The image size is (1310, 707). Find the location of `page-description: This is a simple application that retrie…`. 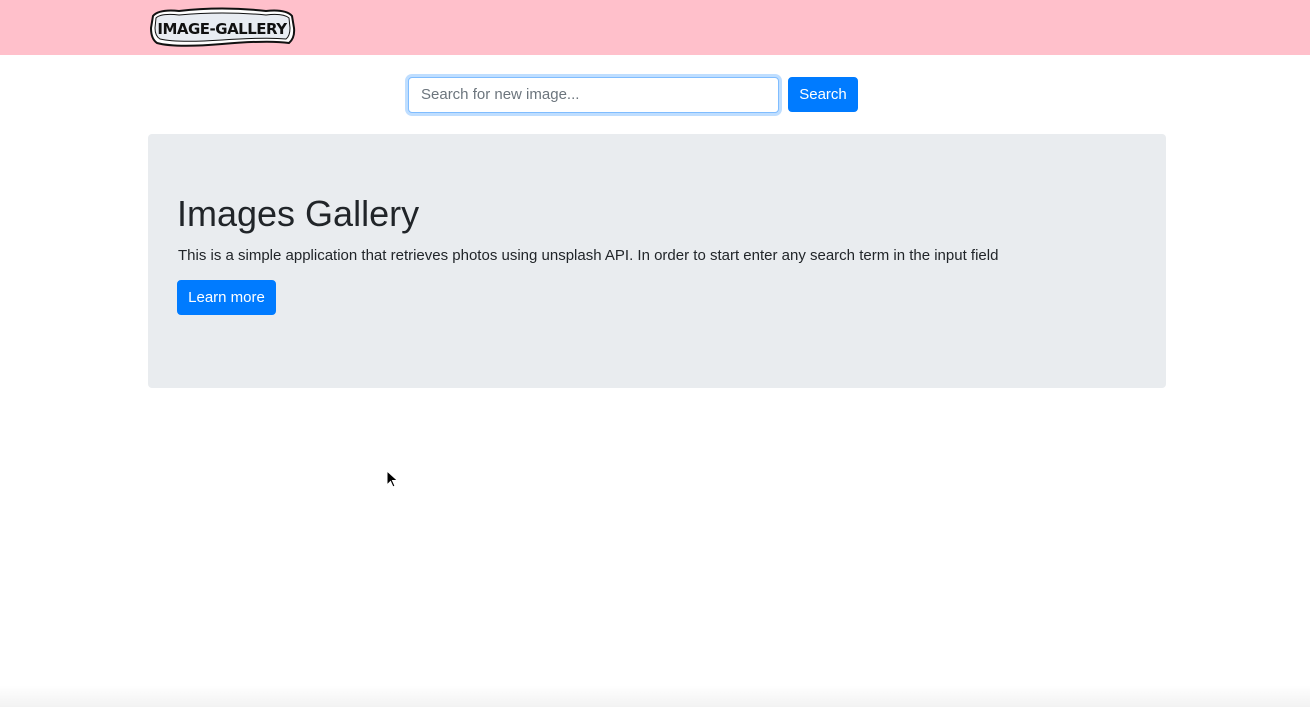

page-description: This is a simple application that retrie… is located at coordinates (588, 255).